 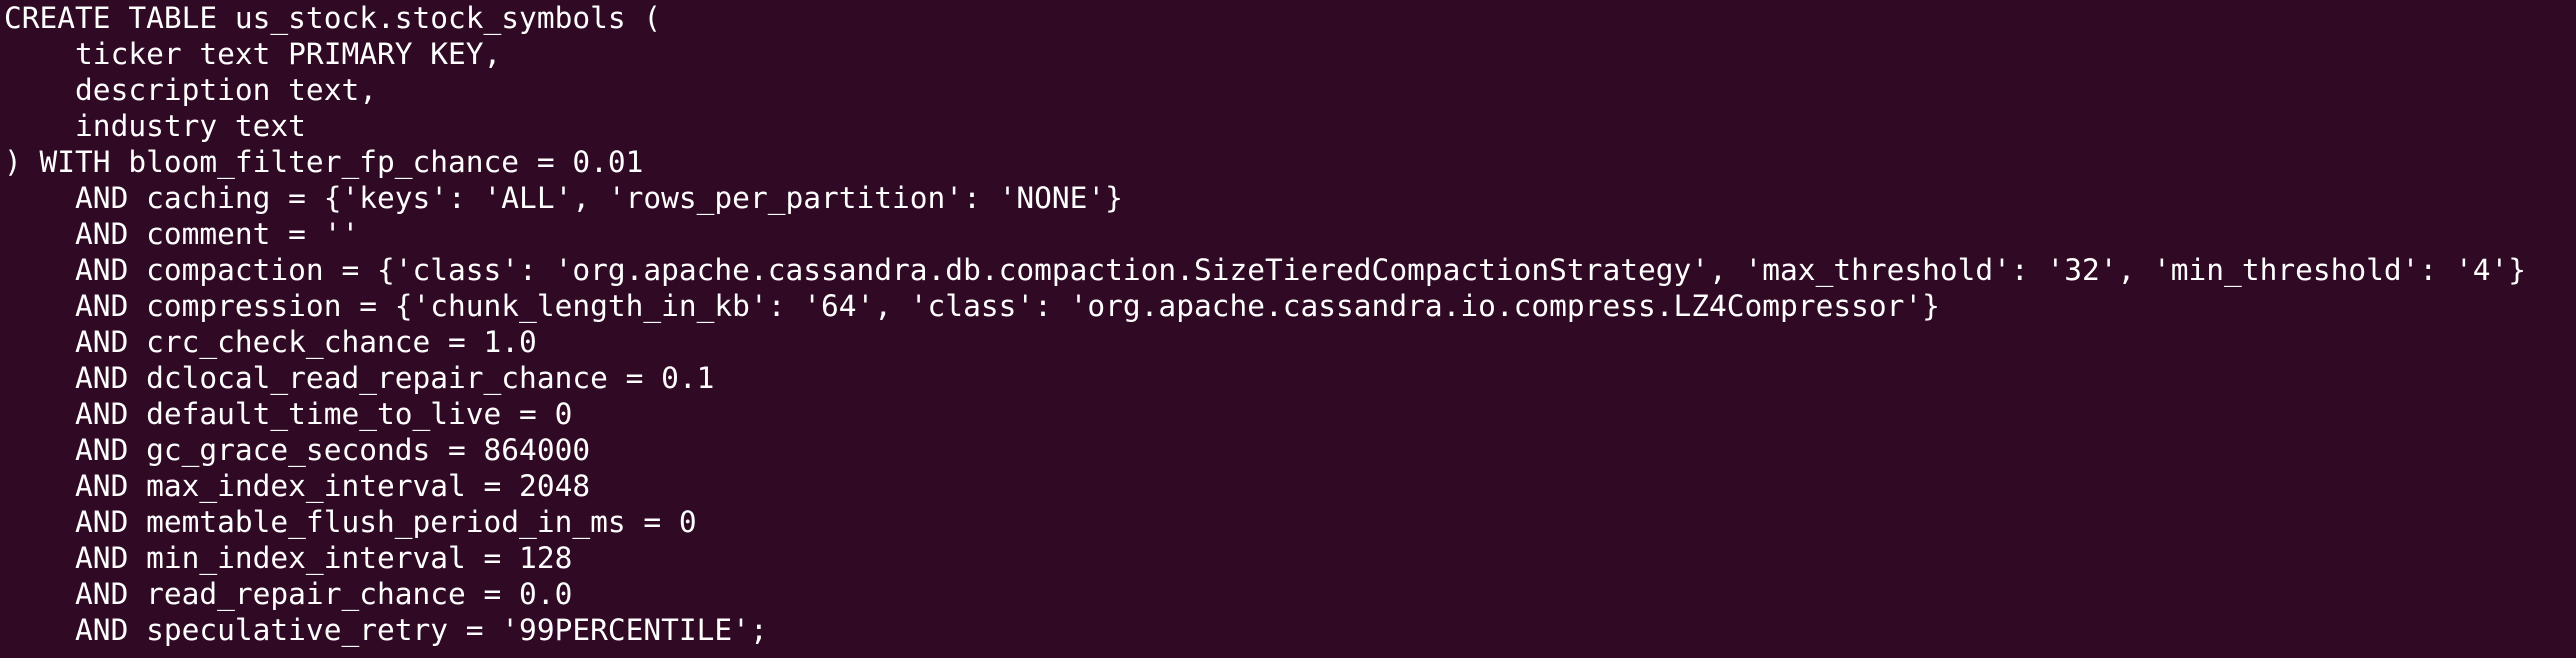 I want to click on terminal-line: ticker text PRIMARY KEY,, so click(x=253, y=54).